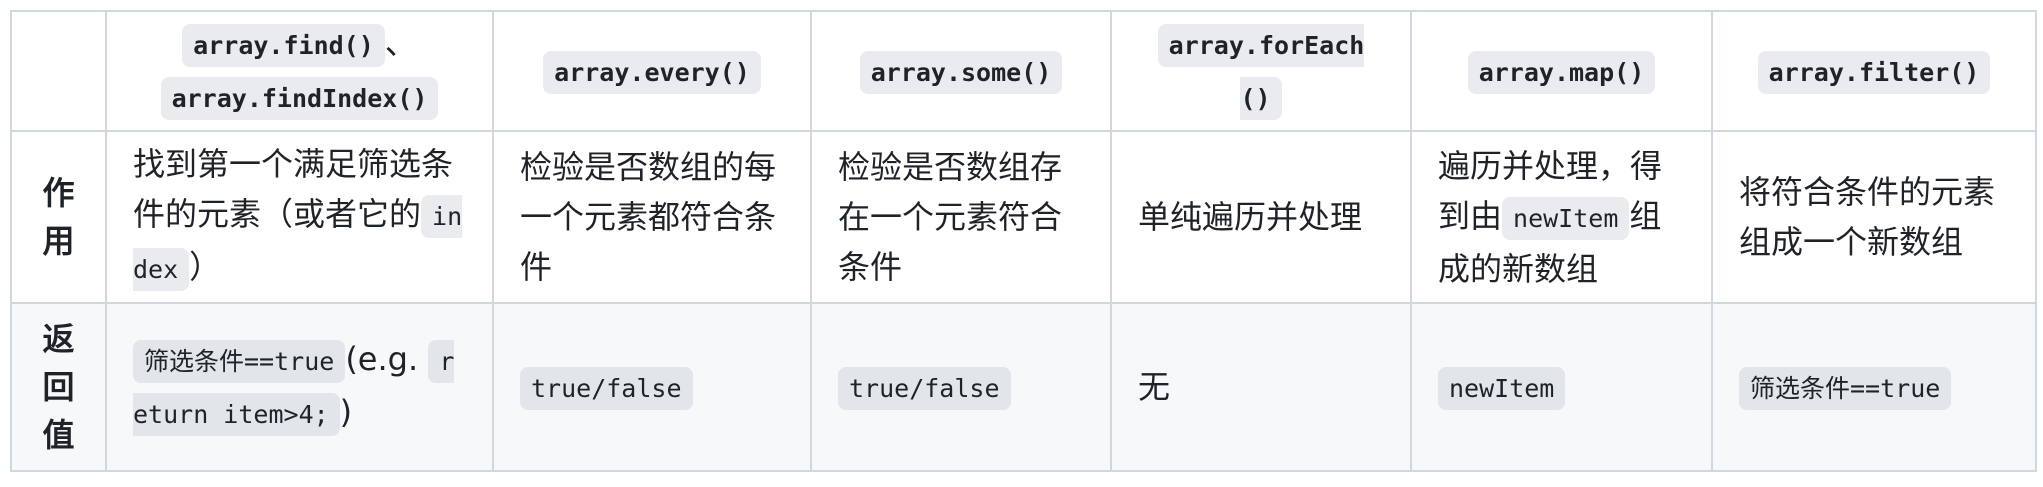 The image size is (2043, 487). I want to click on return-find-close: ), so click(346, 412).